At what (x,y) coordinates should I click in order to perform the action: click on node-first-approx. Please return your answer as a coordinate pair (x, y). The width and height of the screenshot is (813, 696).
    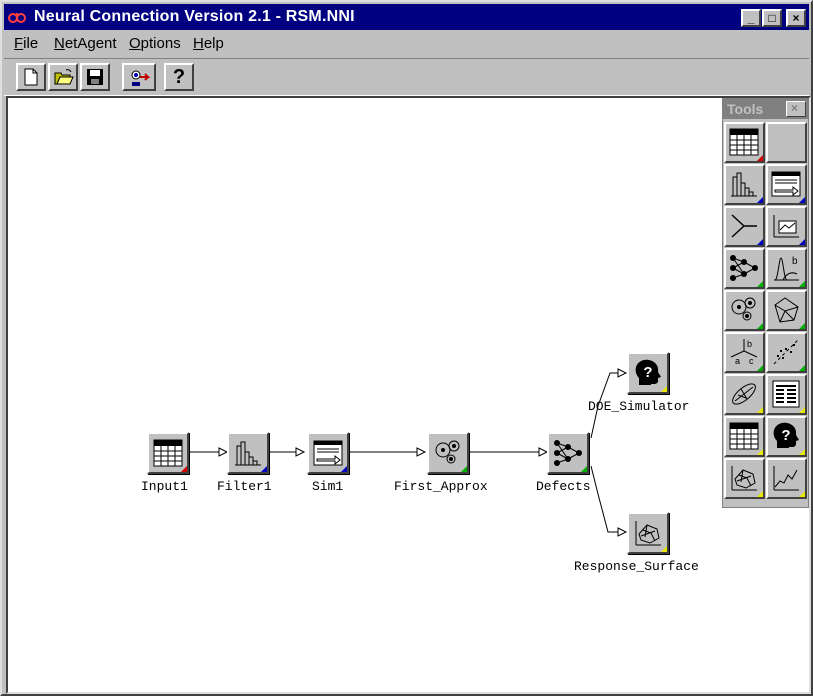
    Looking at the image, I should click on (448, 453).